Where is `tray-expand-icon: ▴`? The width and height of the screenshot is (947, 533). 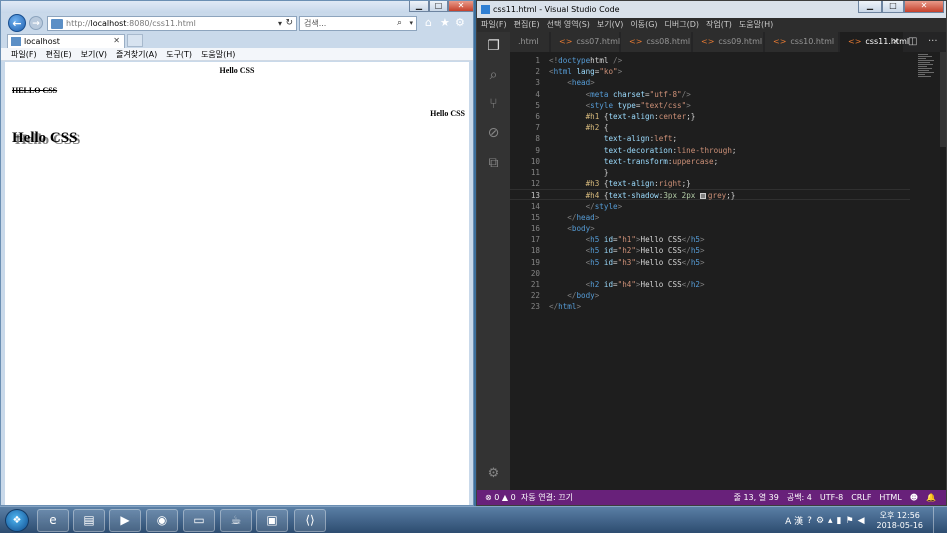 tray-expand-icon: ▴ is located at coordinates (830, 521).